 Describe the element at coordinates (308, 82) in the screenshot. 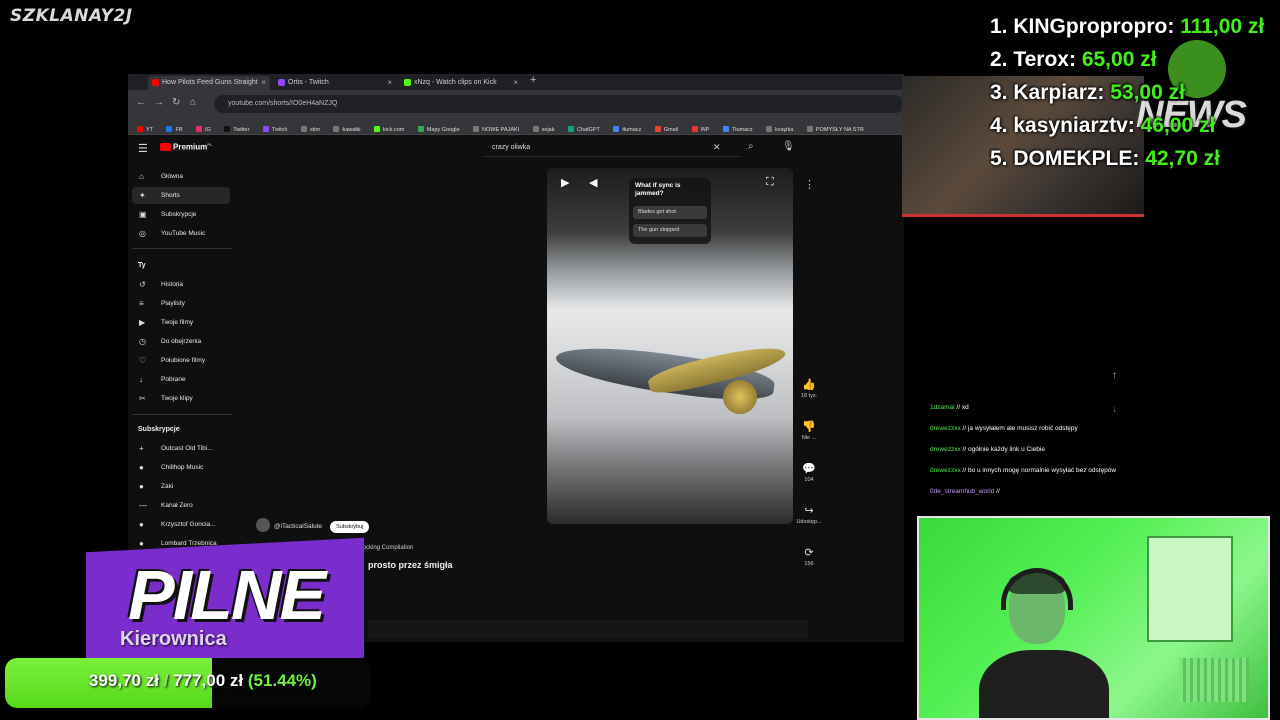

I see `tab-title: Ortis - Twitch` at that location.